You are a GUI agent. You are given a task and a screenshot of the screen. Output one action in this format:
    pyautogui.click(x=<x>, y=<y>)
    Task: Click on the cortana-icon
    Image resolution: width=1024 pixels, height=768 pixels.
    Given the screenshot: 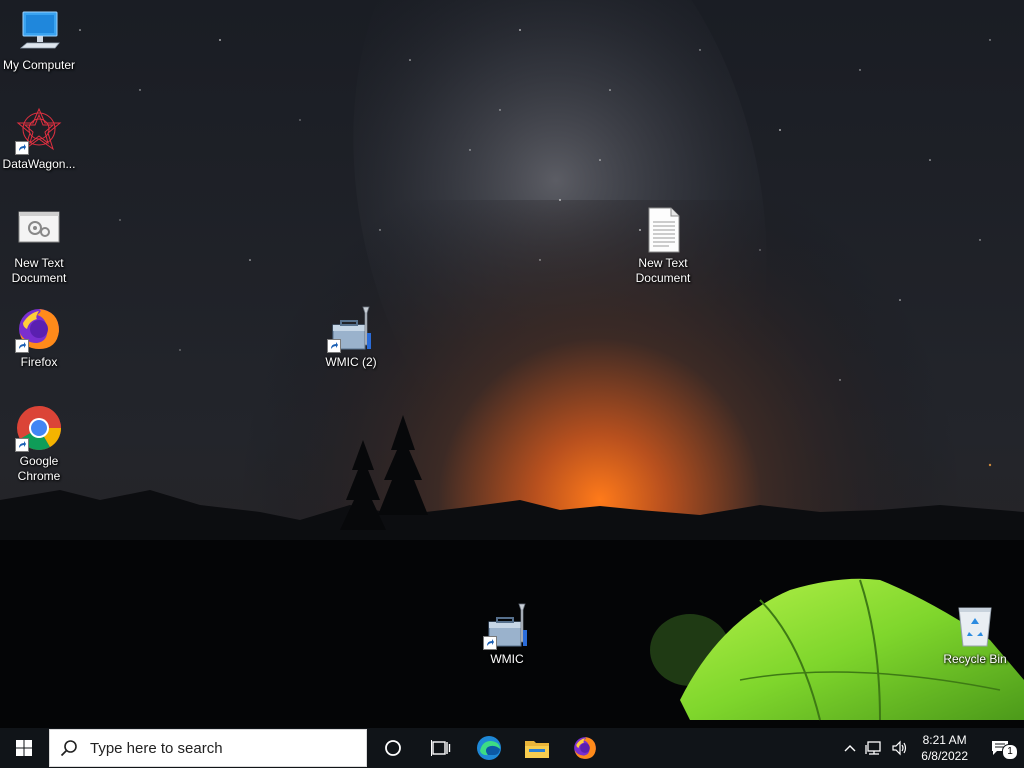 What is the action you would take?
    pyautogui.click(x=393, y=748)
    